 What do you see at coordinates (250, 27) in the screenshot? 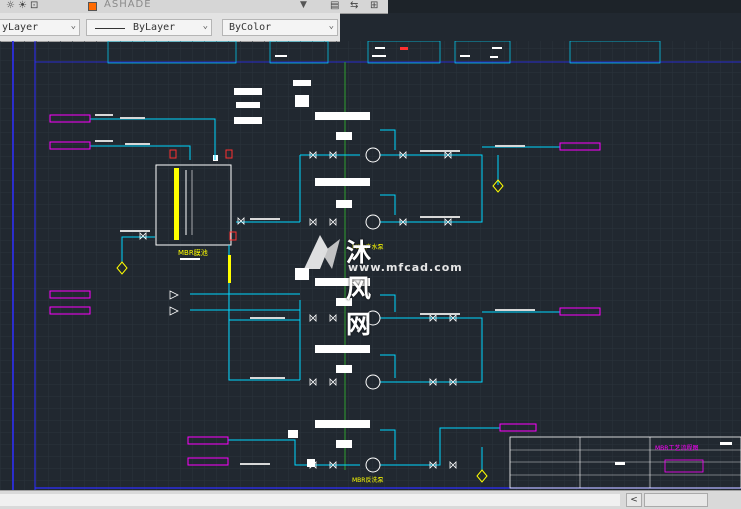
I see `color-combo-value: ByColor` at bounding box center [250, 27].